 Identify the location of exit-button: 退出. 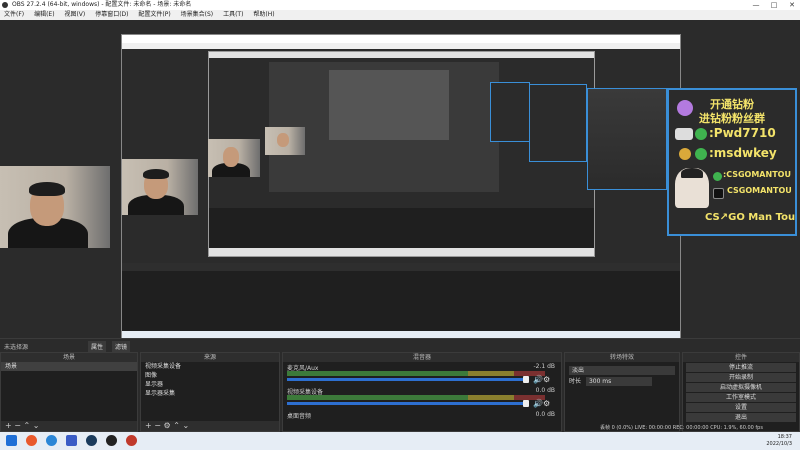
(741, 417).